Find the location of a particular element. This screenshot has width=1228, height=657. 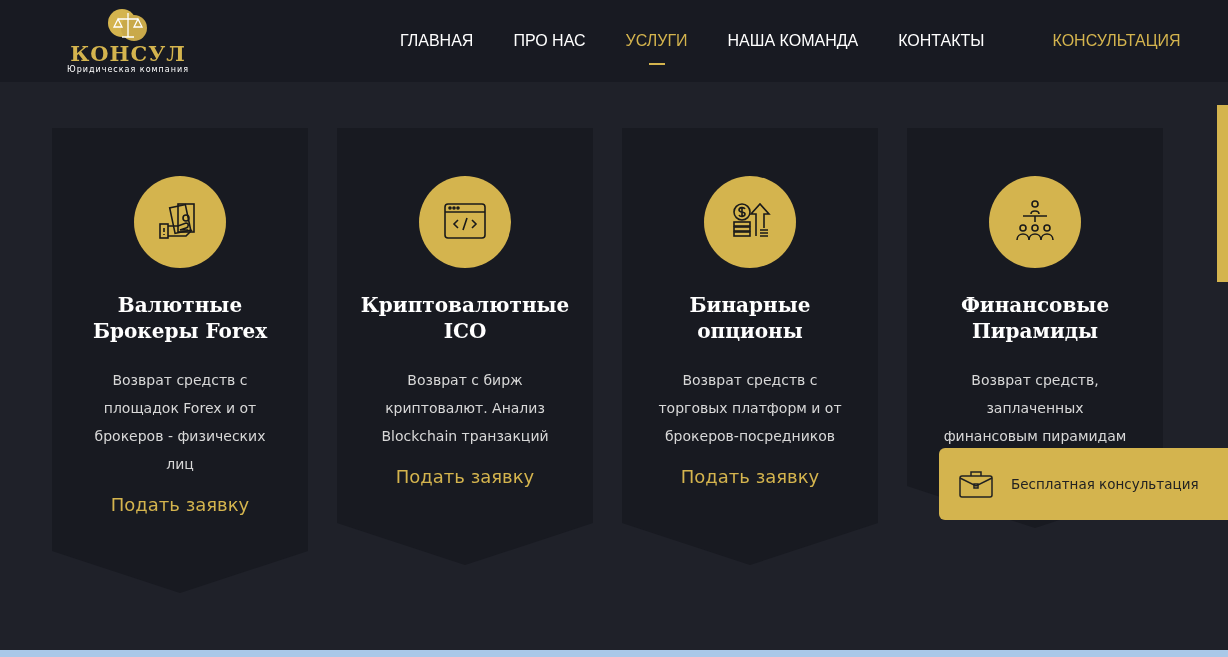

nav-link: ПРО НАС is located at coordinates (549, 41).